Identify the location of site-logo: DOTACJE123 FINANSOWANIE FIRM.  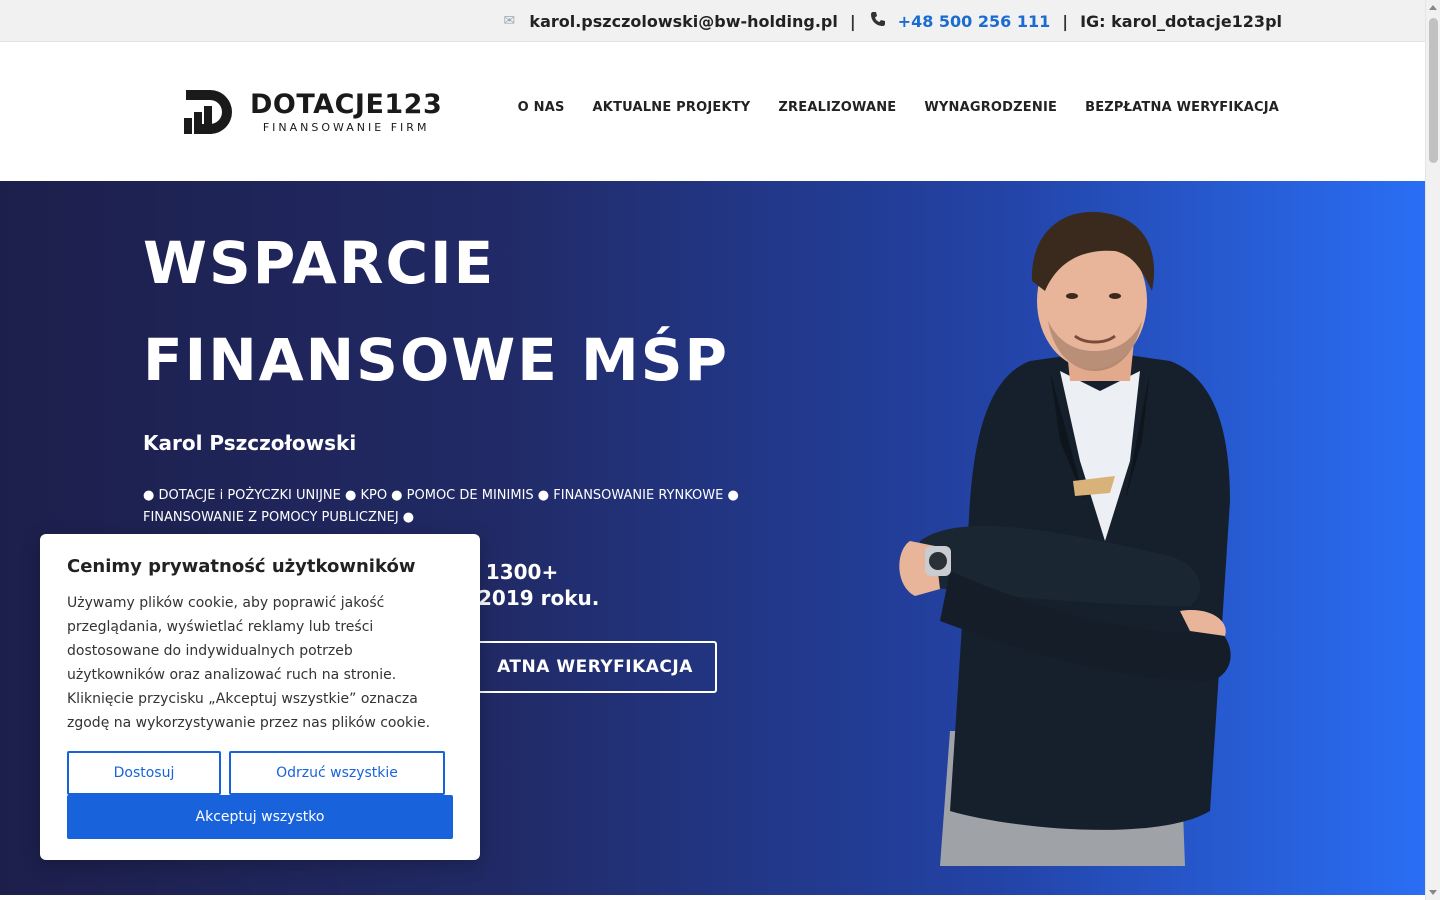
(313, 112).